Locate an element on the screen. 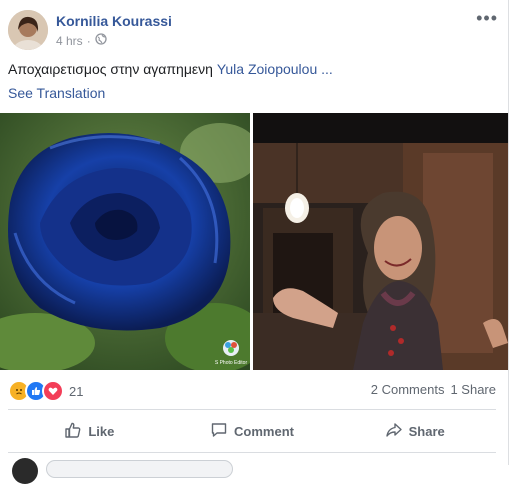 The image size is (512, 484). comment-button: Comment is located at coordinates (252, 431).